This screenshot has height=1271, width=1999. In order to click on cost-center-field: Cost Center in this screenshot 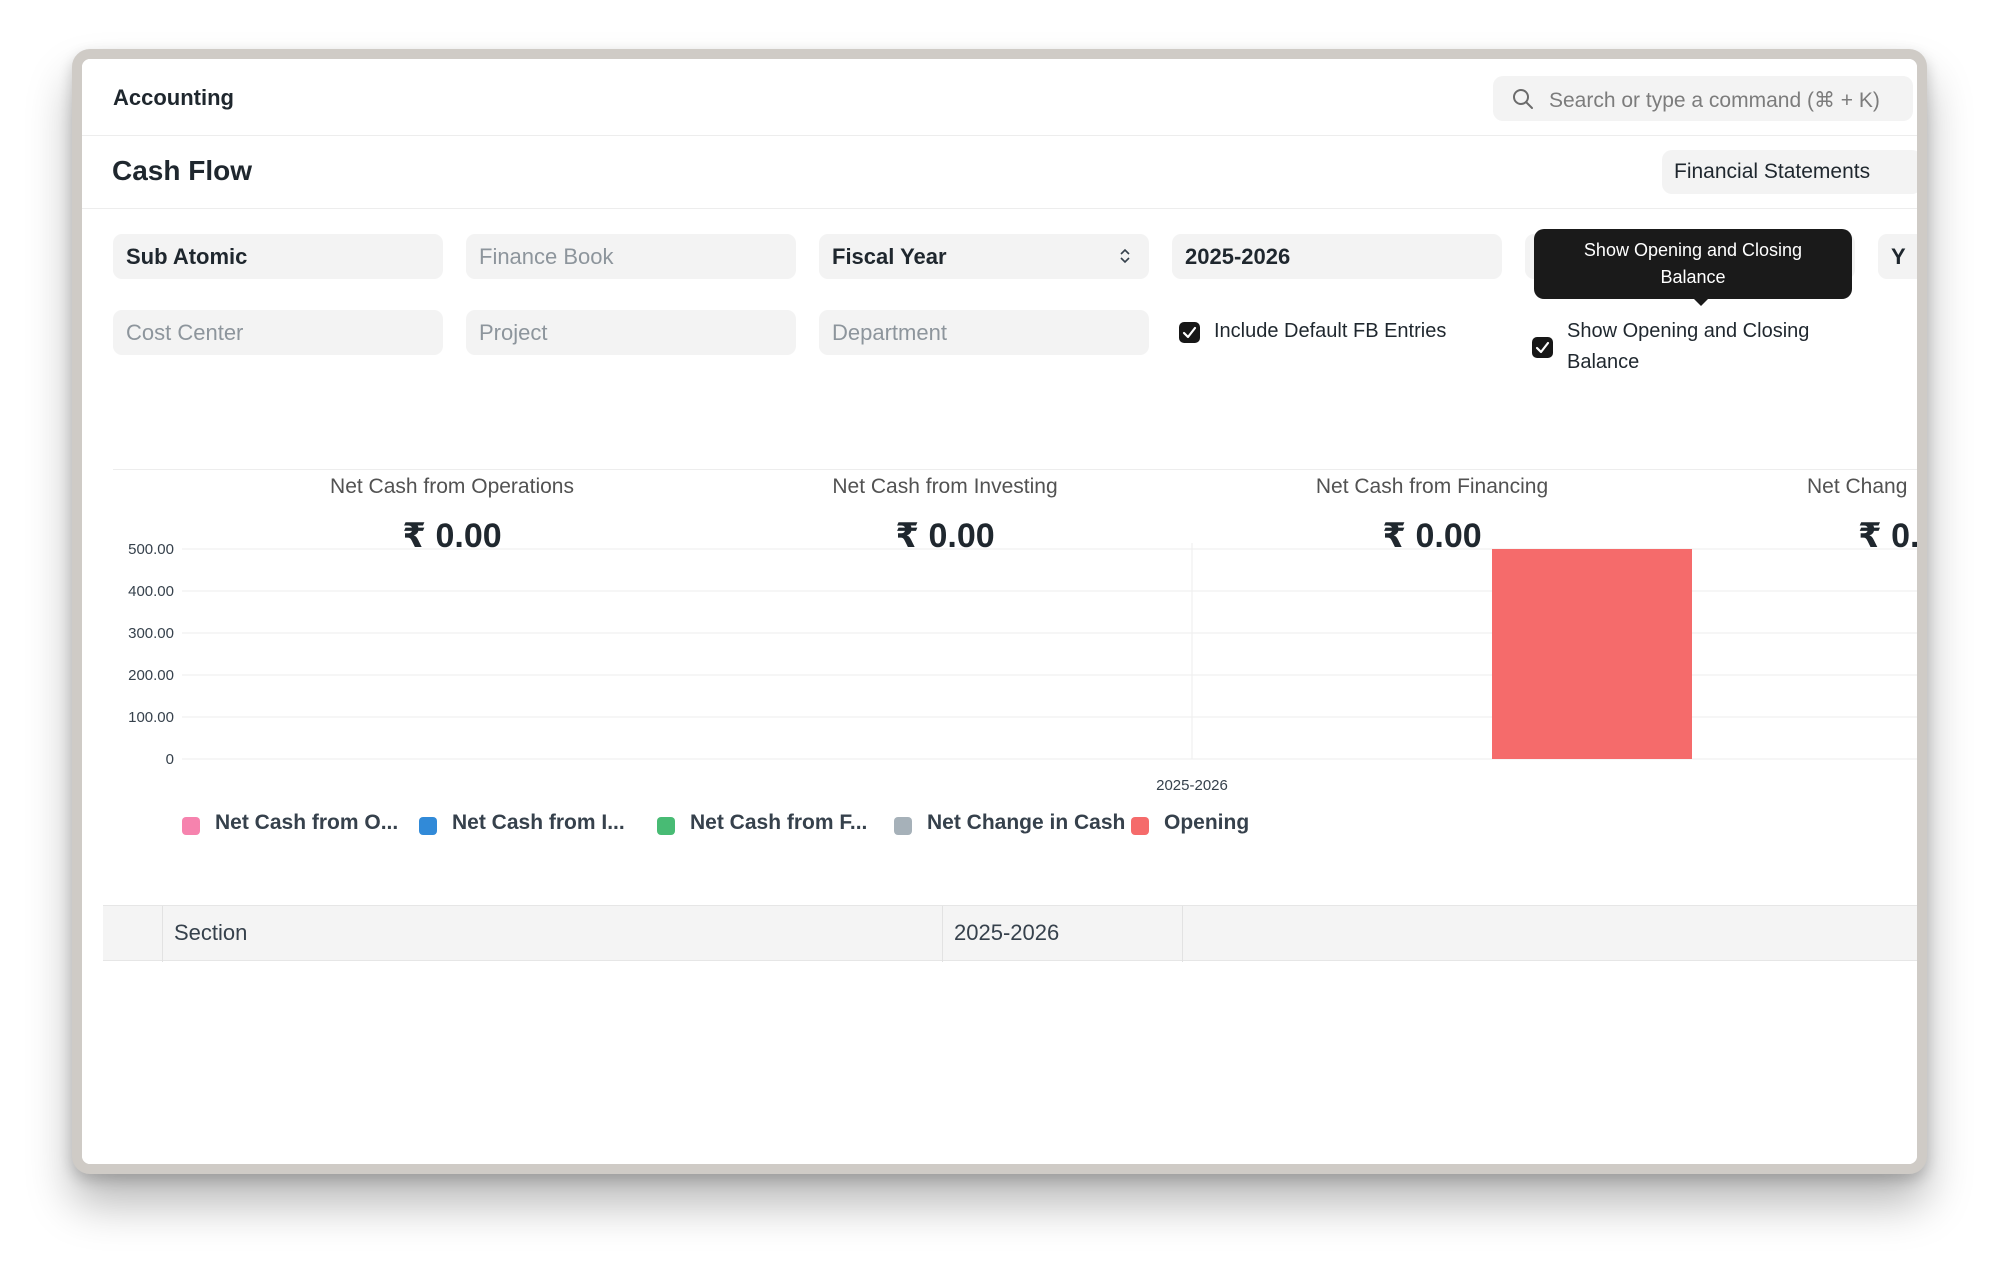, I will do `click(278, 332)`.